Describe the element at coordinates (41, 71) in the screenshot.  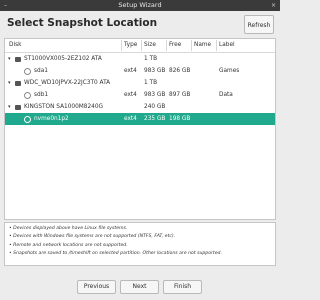
I see `cell-disk: sda1` at that location.